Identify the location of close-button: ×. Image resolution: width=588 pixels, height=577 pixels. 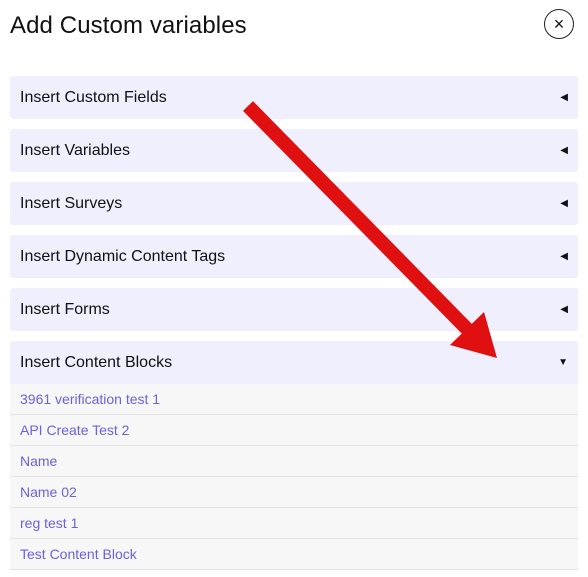
(559, 24).